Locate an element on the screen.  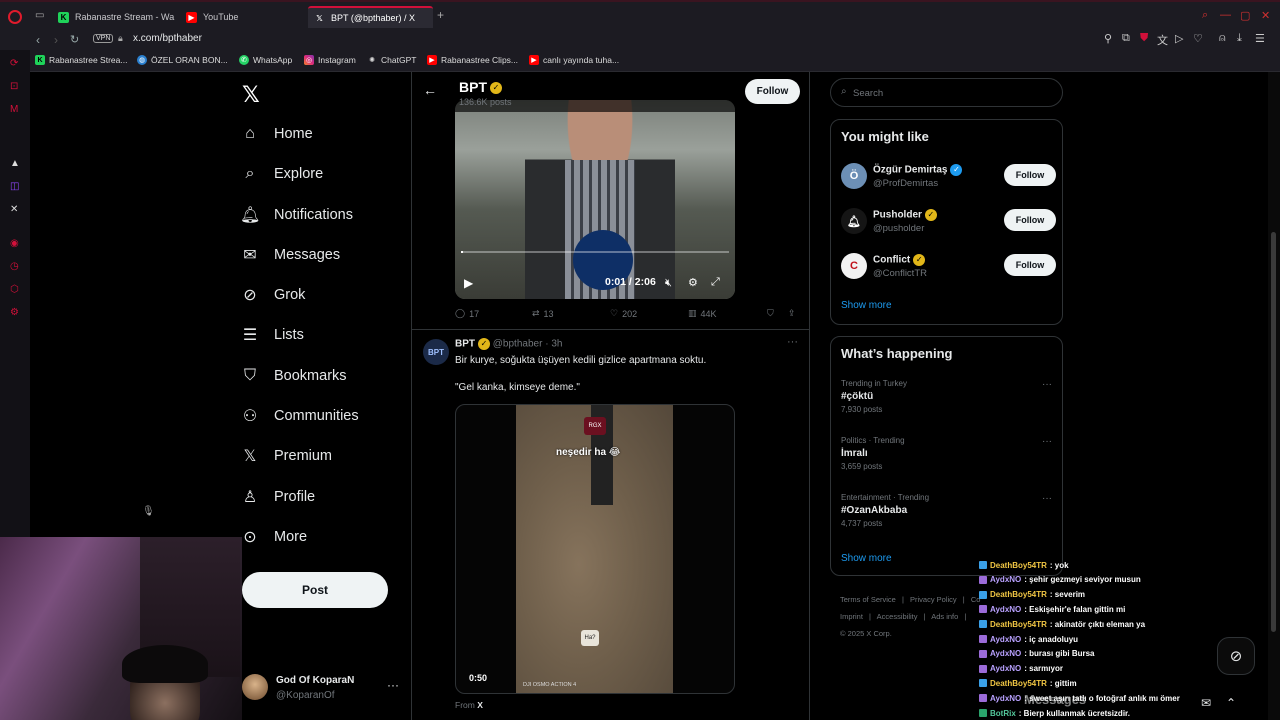
nav-premium: 𝕏 Premium is located at coordinates (286, 456).